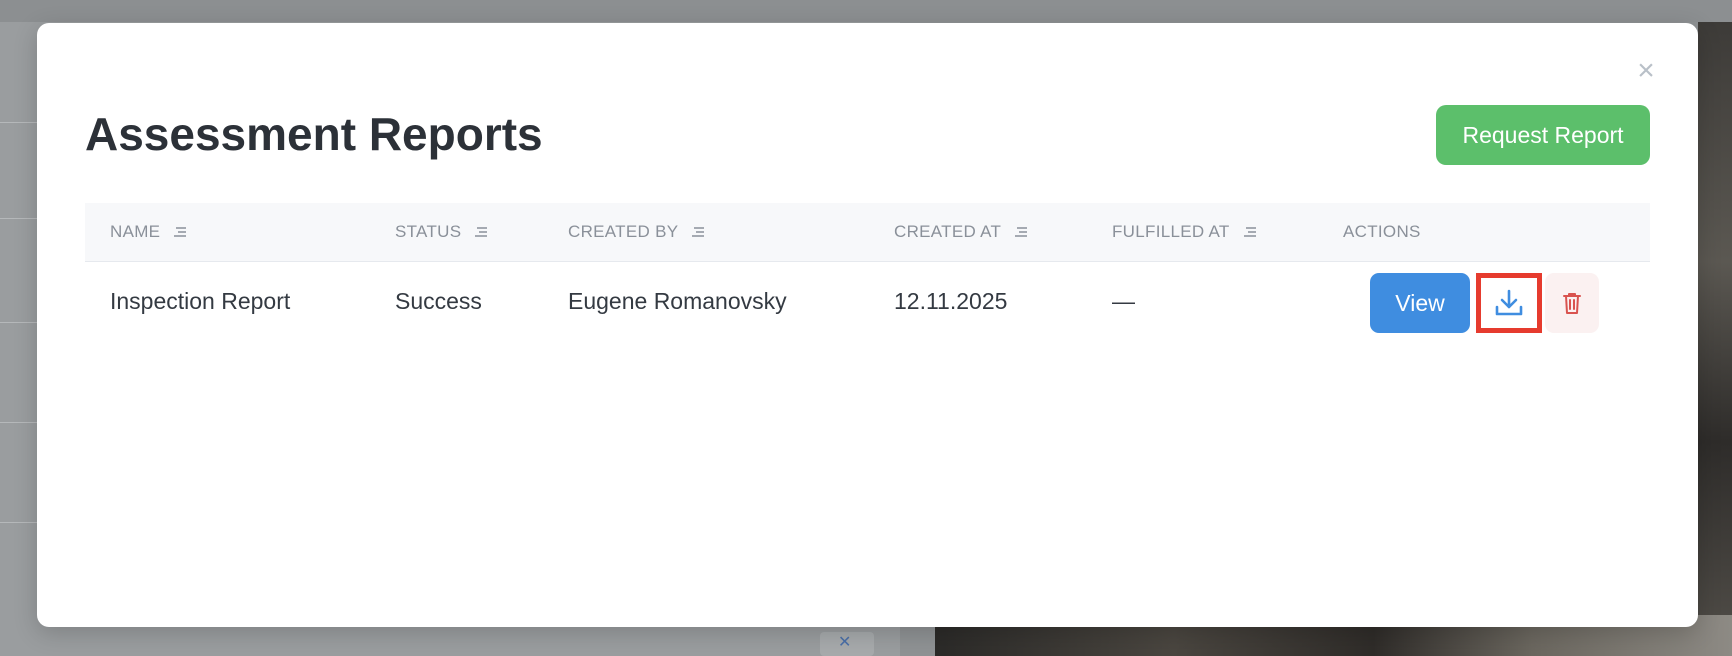  What do you see at coordinates (314, 134) in the screenshot?
I see `modal-title: Assessment Reports` at bounding box center [314, 134].